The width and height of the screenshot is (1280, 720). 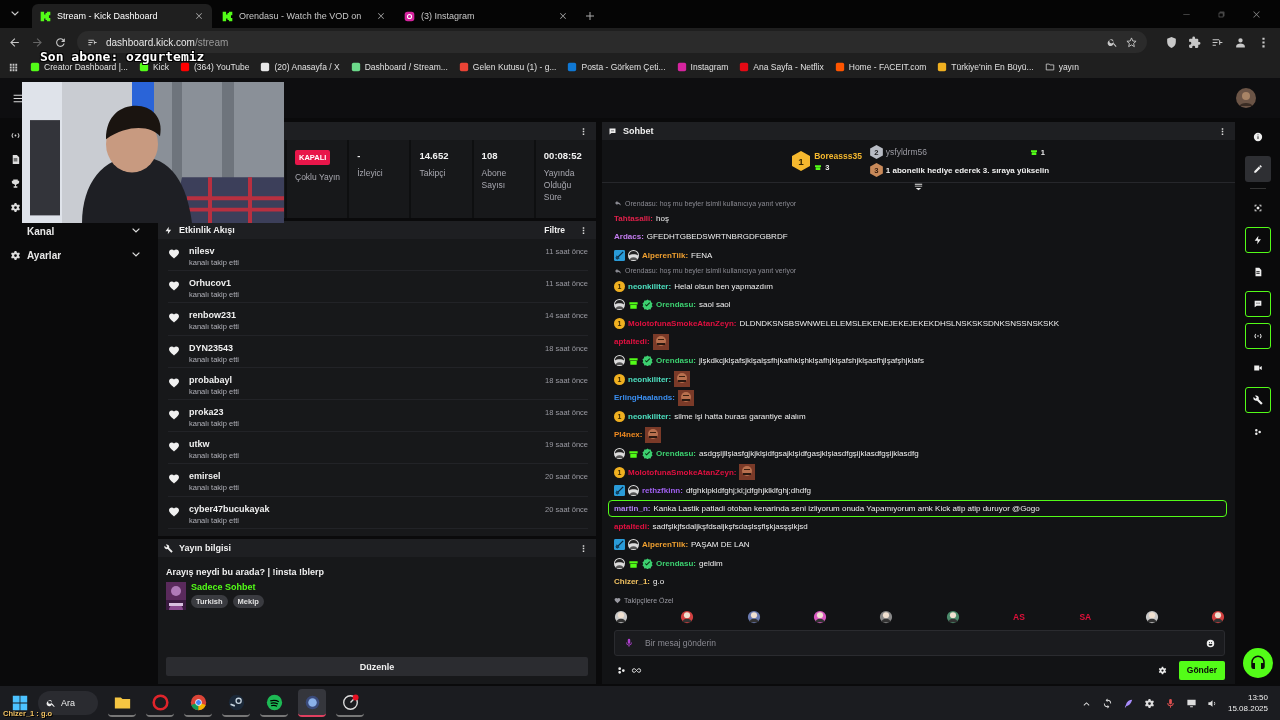 What do you see at coordinates (215, 67) in the screenshot?
I see `bookmark: (364) YouTube` at bounding box center [215, 67].